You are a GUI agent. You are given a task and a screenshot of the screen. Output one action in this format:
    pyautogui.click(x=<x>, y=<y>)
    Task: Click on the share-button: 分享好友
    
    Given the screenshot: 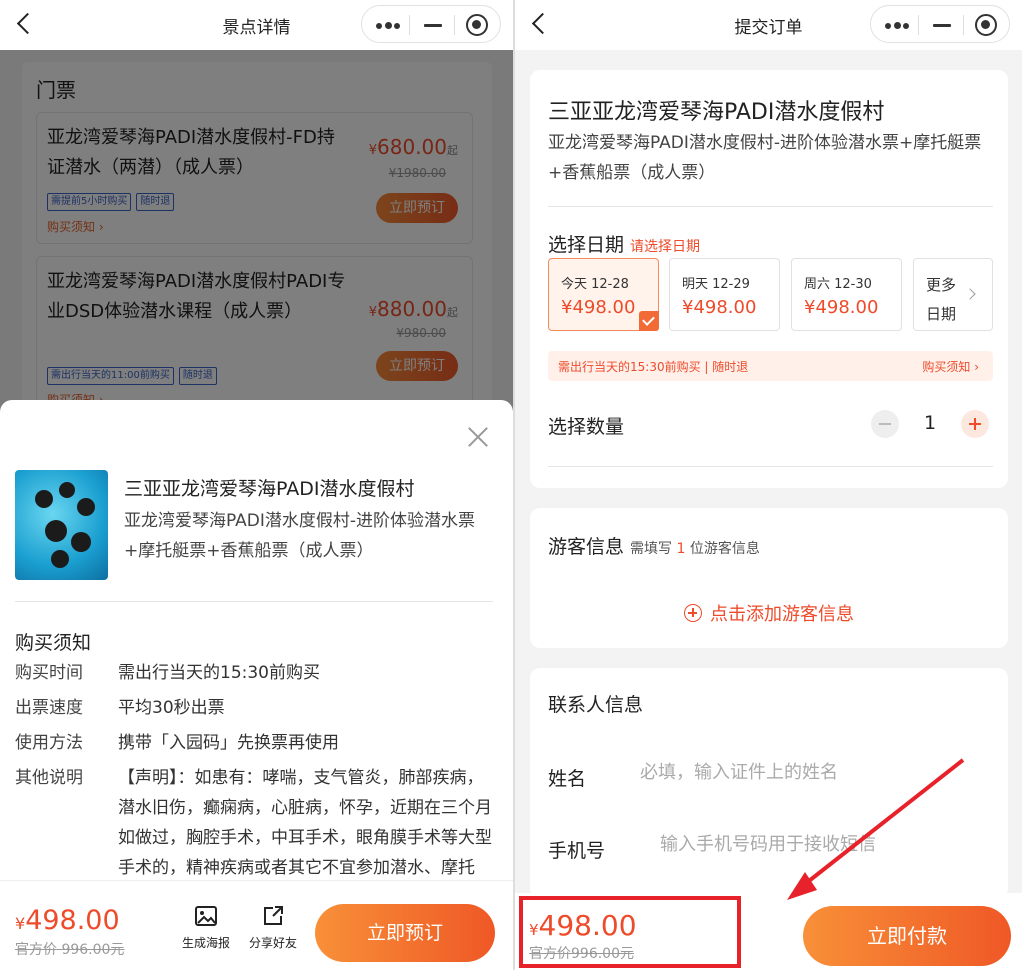 What is the action you would take?
    pyautogui.click(x=273, y=927)
    